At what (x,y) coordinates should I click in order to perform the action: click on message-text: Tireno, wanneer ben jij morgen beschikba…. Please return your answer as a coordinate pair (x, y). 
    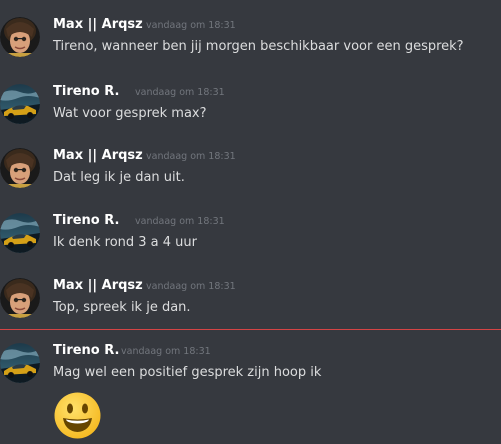
    Looking at the image, I should click on (258, 46).